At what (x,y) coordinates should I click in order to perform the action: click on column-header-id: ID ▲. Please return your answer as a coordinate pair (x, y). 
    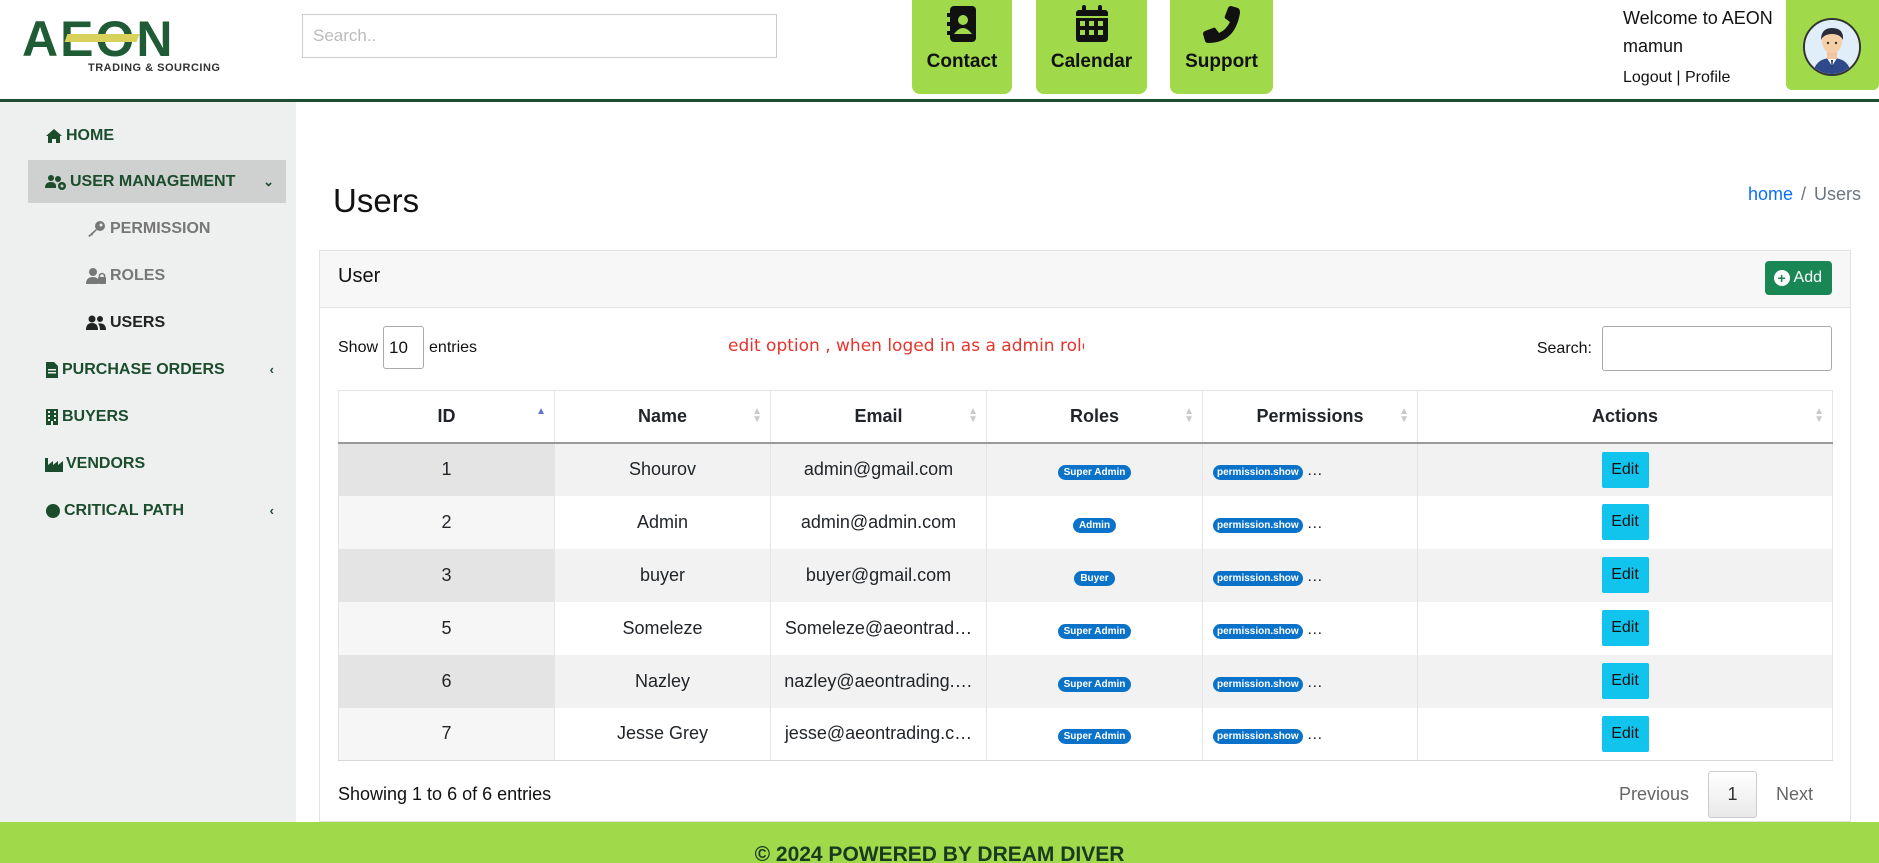
    Looking at the image, I should click on (446, 417).